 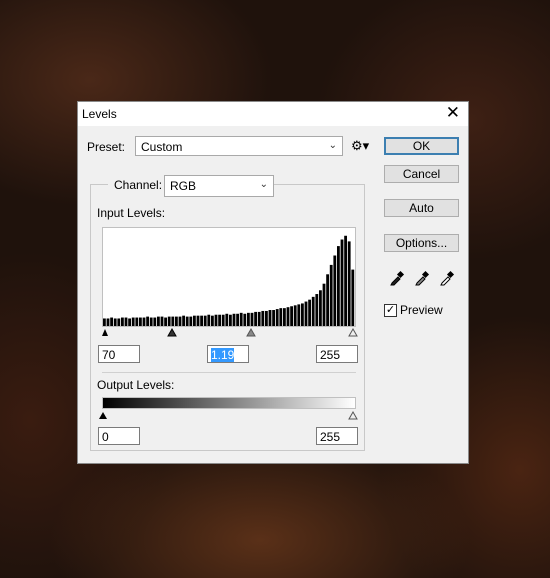 I want to click on output-slider, so click(x=229, y=415).